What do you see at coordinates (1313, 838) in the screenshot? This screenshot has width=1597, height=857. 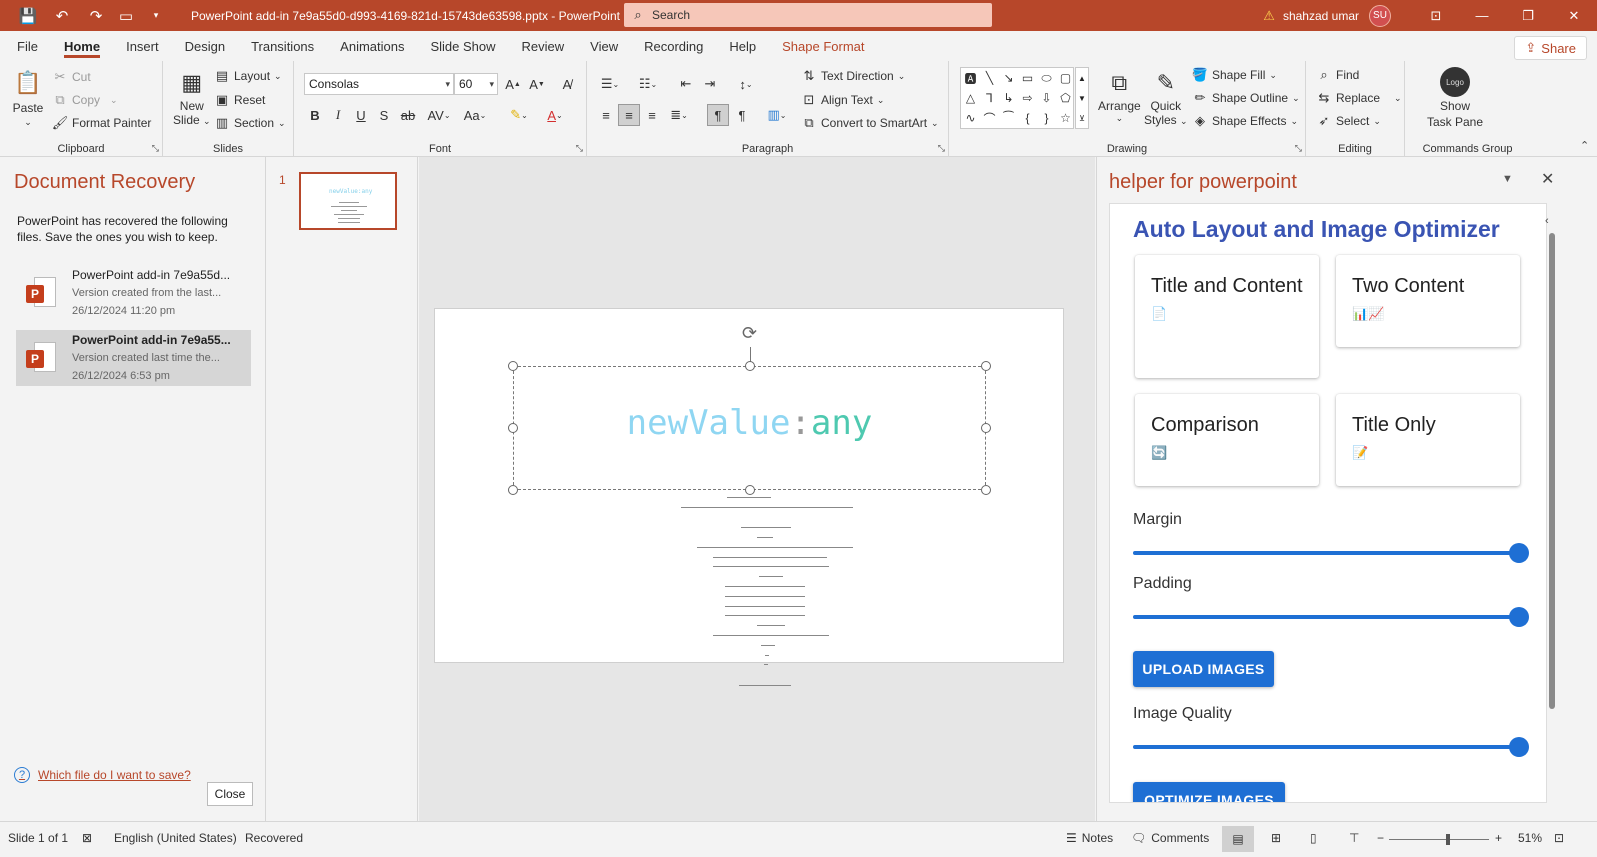 I see `reading-view-icon: ▯` at bounding box center [1313, 838].